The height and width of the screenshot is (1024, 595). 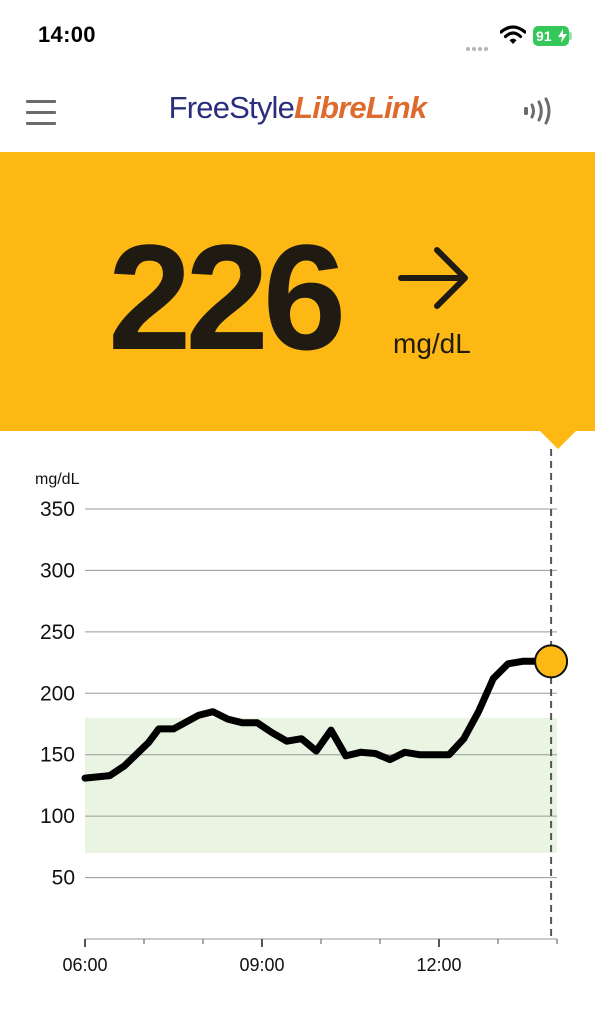 I want to click on current-time-pointer, so click(x=558, y=440).